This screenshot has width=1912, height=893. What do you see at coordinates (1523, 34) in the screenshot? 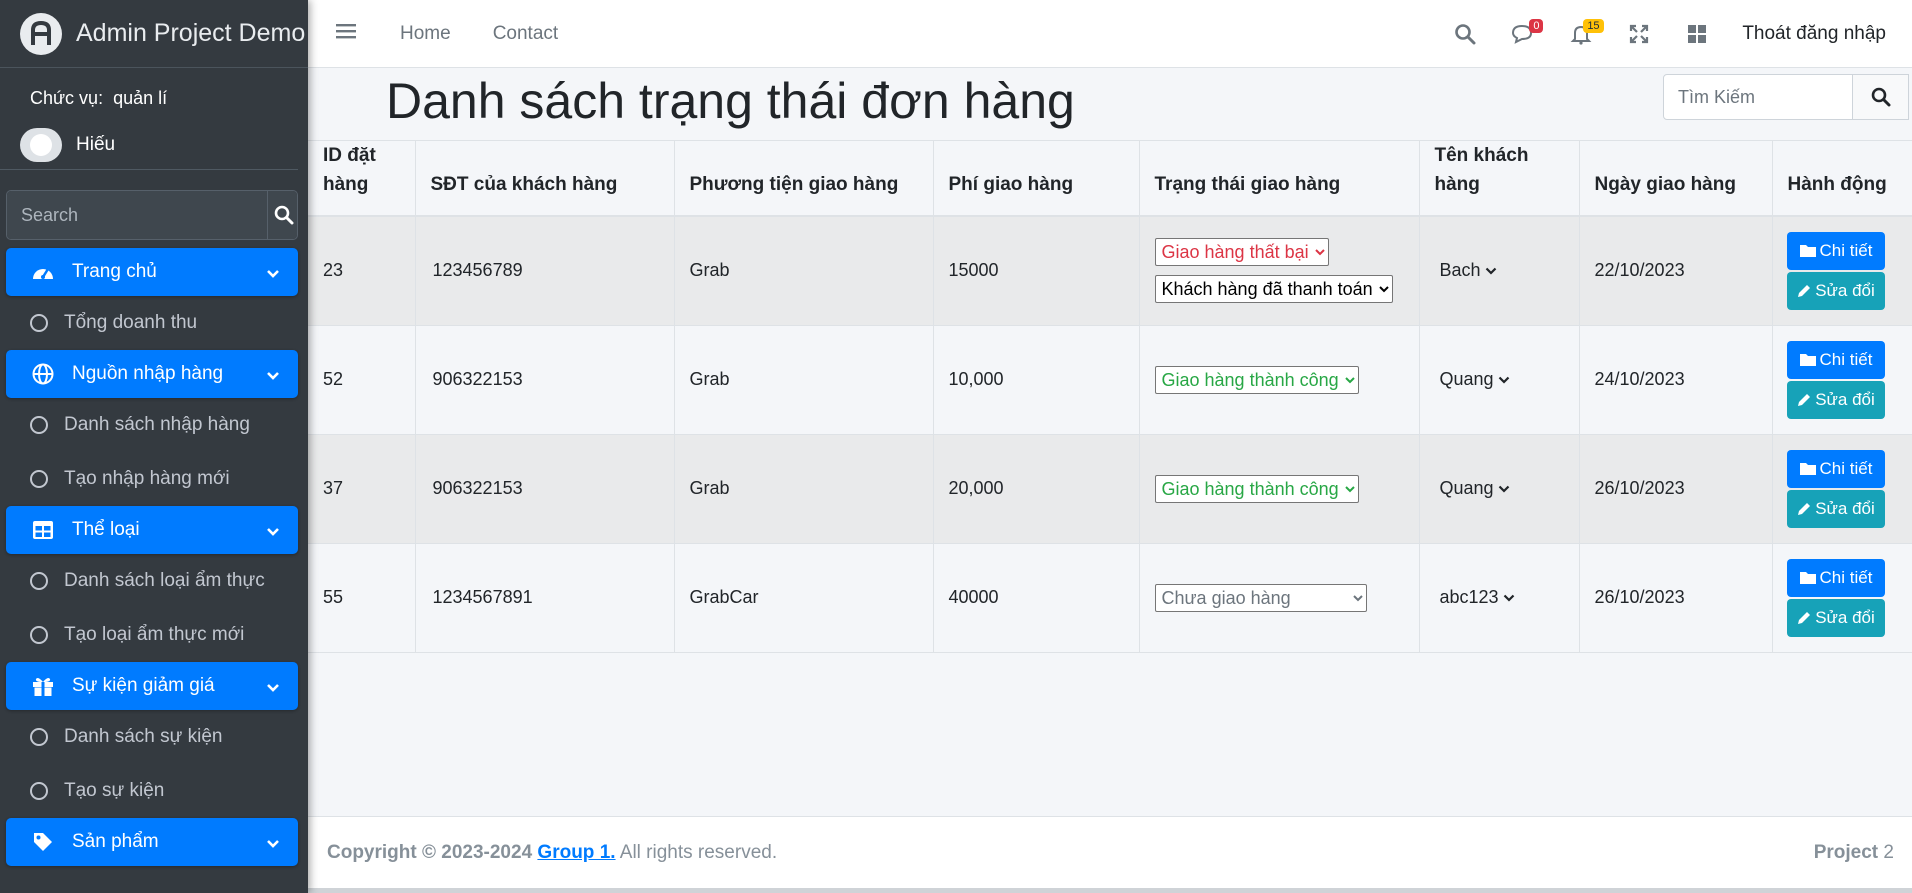
I see `messages-button: 0` at bounding box center [1523, 34].